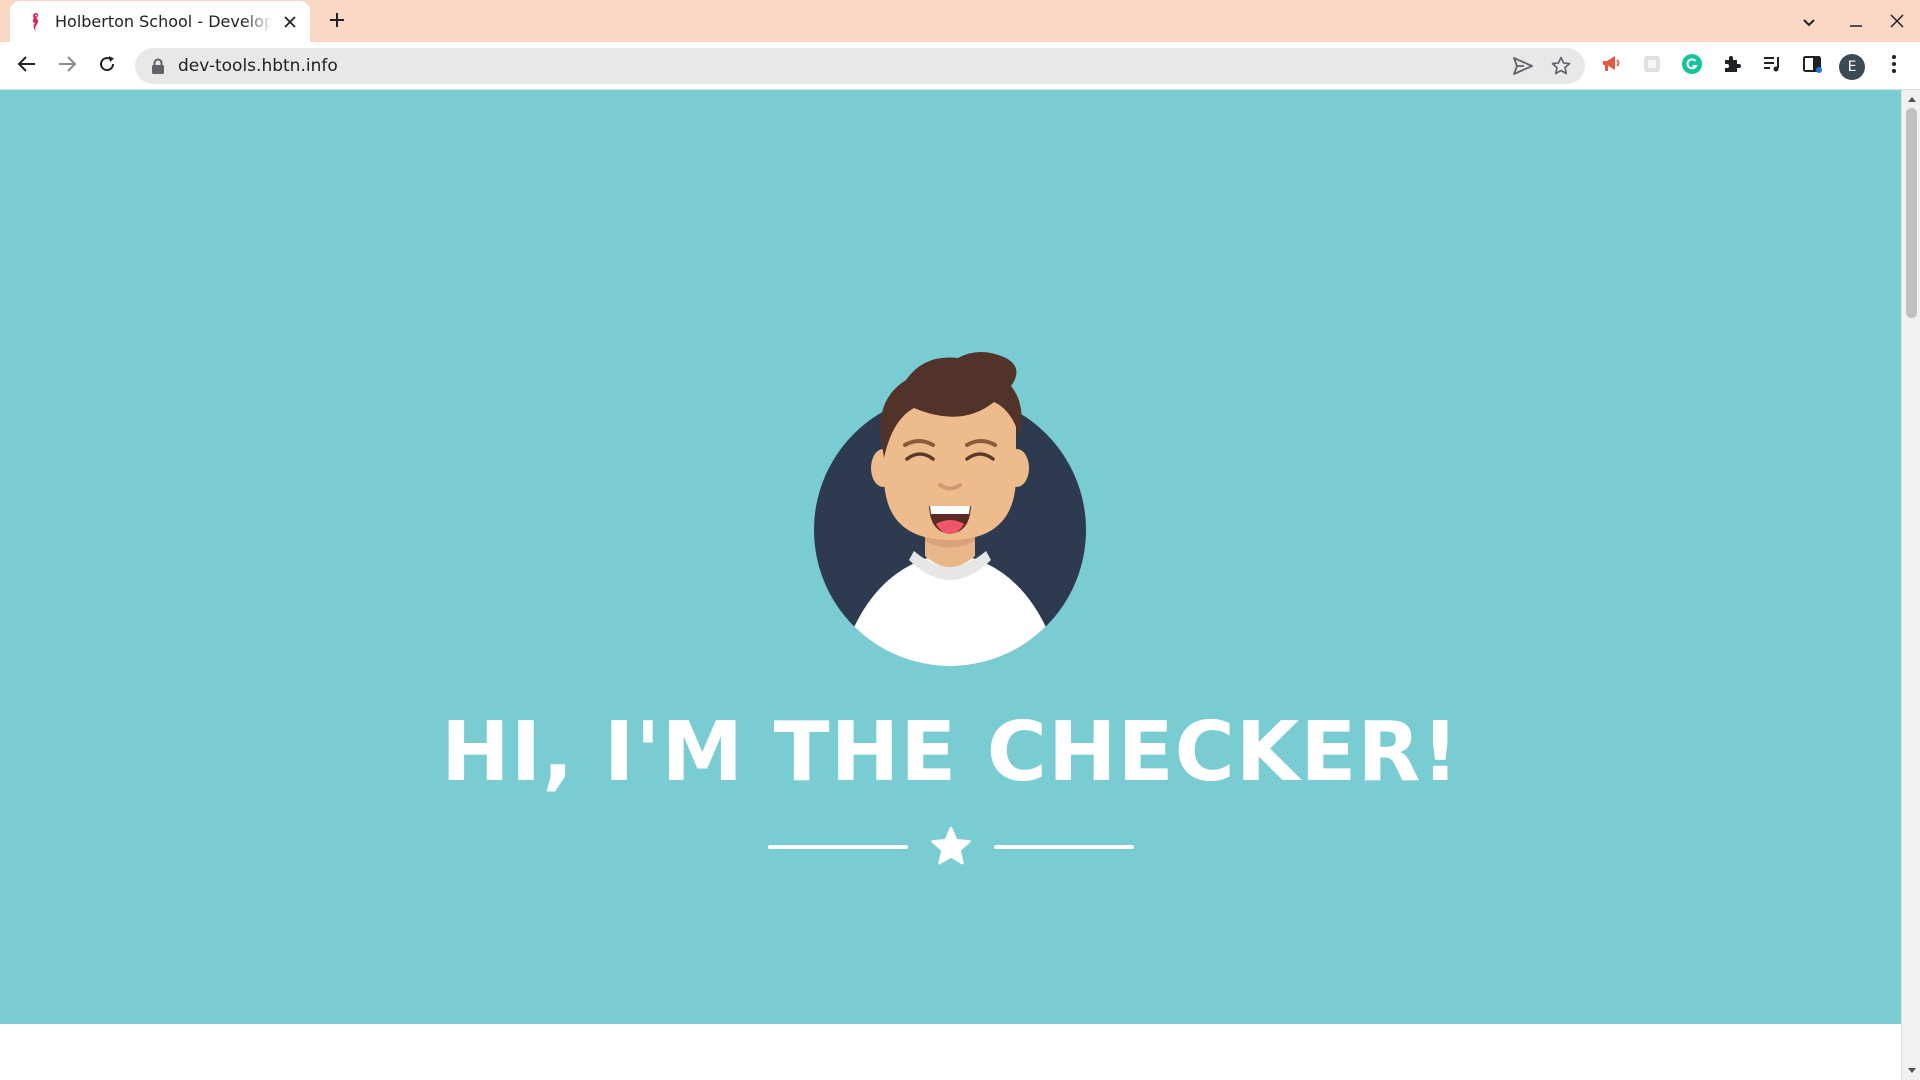 This screenshot has width=1920, height=1080. I want to click on browser-menu-button, so click(1894, 66).